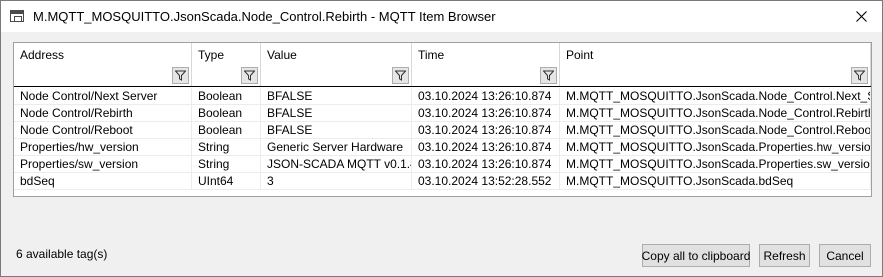  I want to click on column-header-label: Time, so click(431, 55).